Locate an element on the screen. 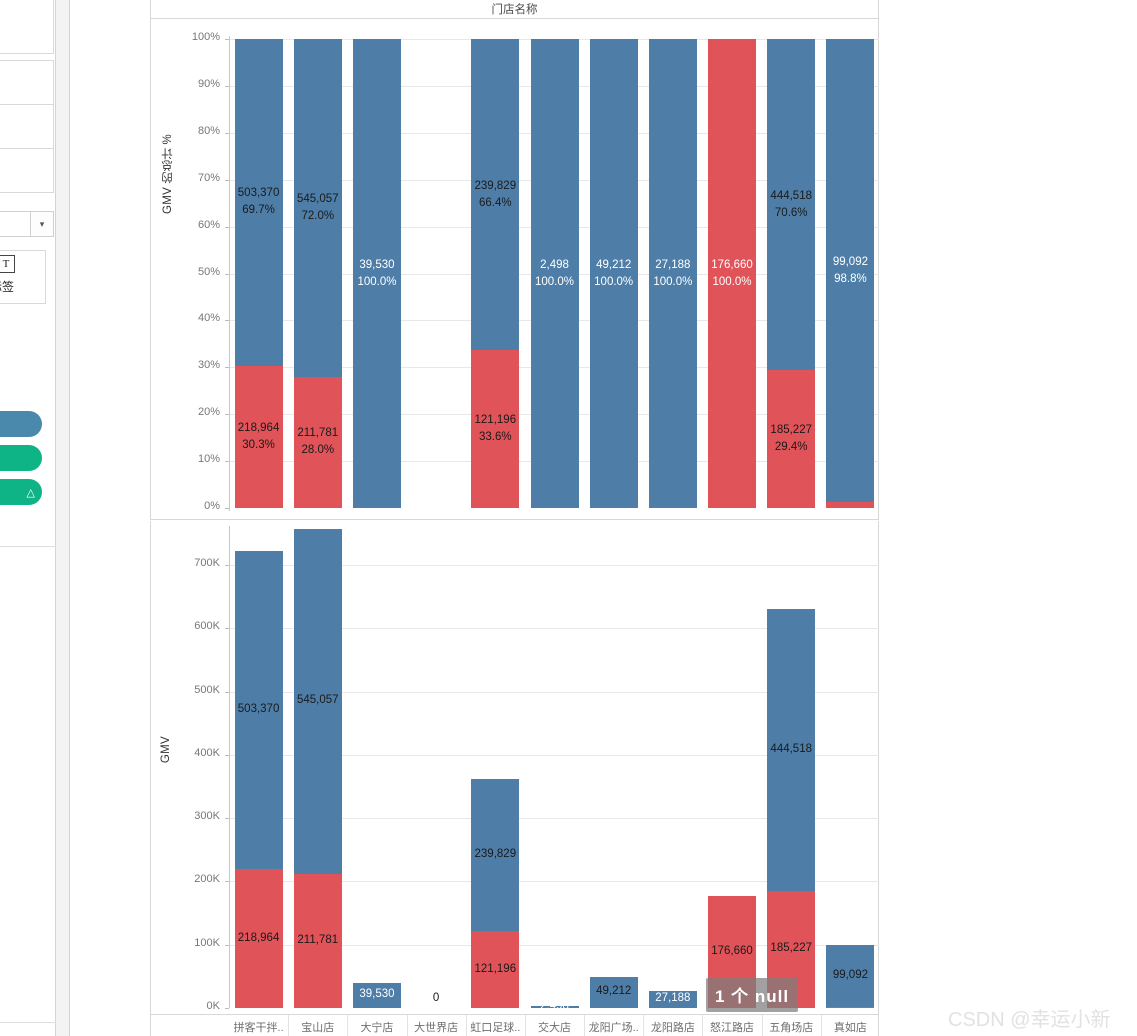  y-tick-label-top: 10% is located at coordinates (208, 459).